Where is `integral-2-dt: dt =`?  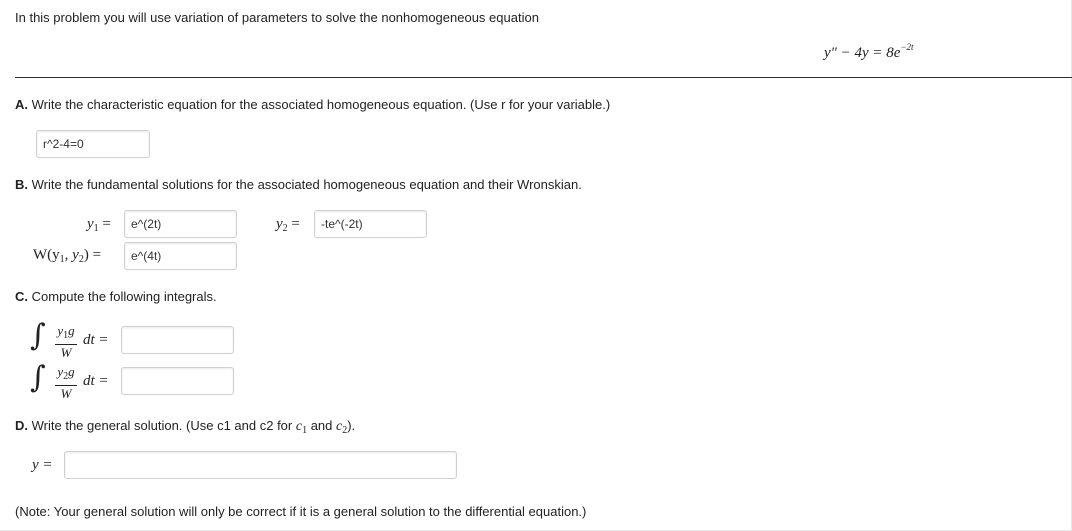
integral-2-dt: dt = is located at coordinates (96, 381).